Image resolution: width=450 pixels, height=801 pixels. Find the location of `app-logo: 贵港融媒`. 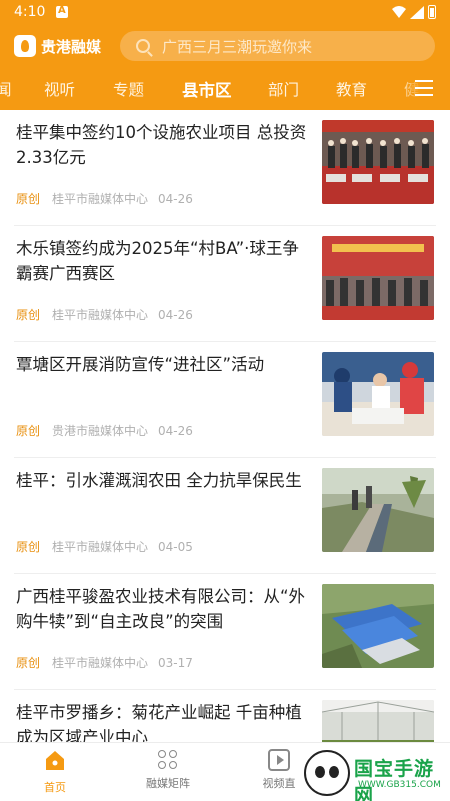

app-logo: 贵港融媒 is located at coordinates (57, 46).